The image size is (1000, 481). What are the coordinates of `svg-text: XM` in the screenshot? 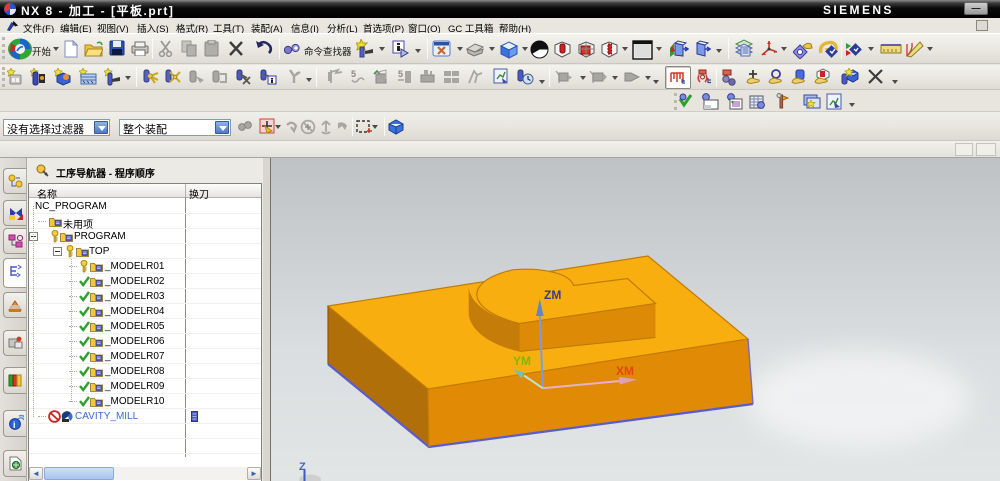 It's located at (625, 371).